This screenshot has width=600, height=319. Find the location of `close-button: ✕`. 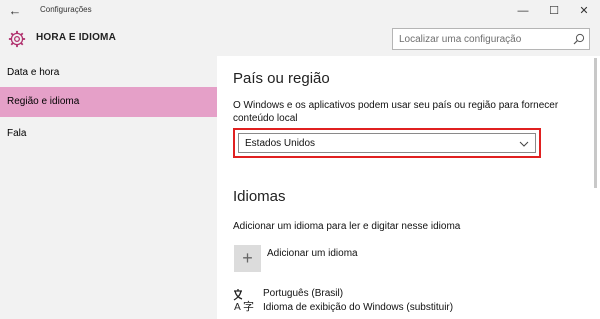

close-button: ✕ is located at coordinates (583, 11).